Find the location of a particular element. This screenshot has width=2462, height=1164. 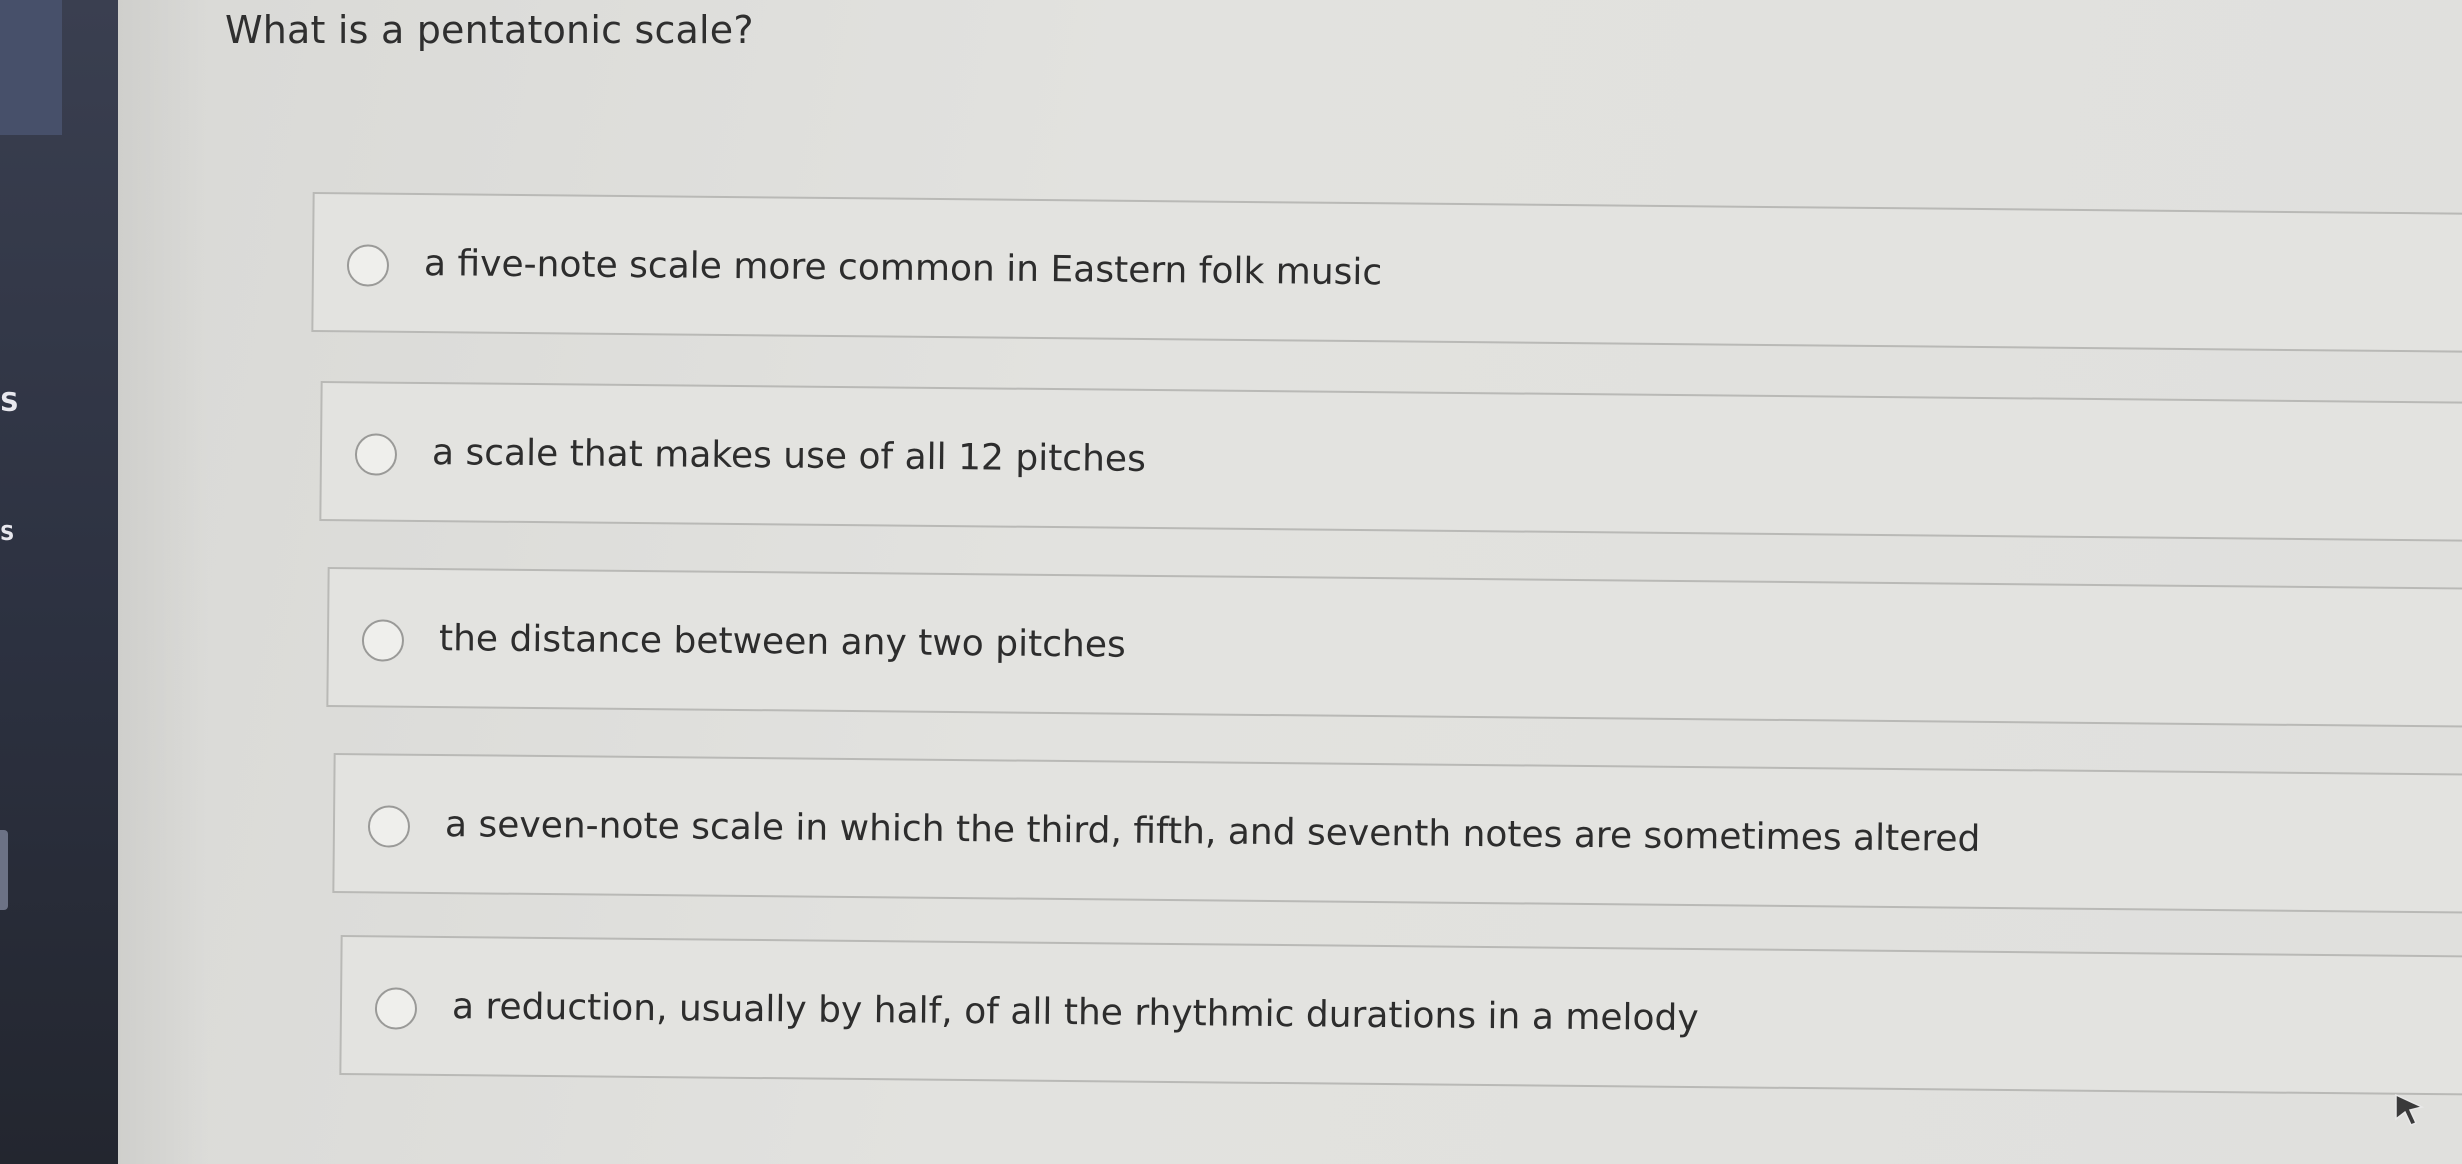

answer-option-3: the distance between any two pitches is located at coordinates (1394, 647).